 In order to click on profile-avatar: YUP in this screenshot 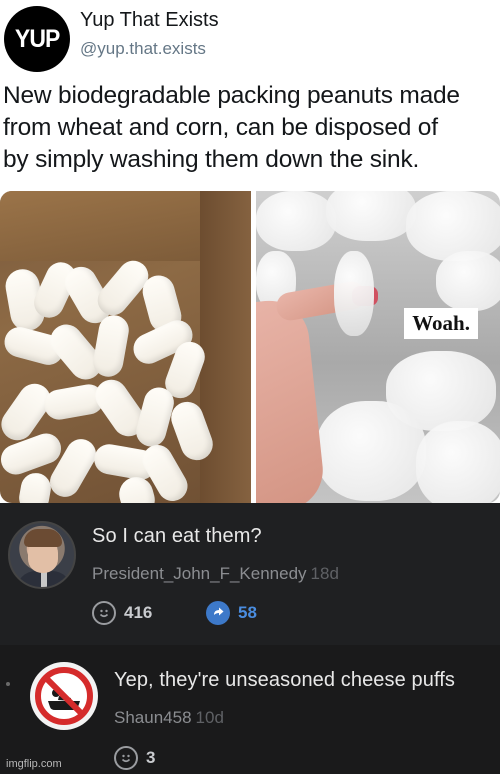, I will do `click(37, 39)`.